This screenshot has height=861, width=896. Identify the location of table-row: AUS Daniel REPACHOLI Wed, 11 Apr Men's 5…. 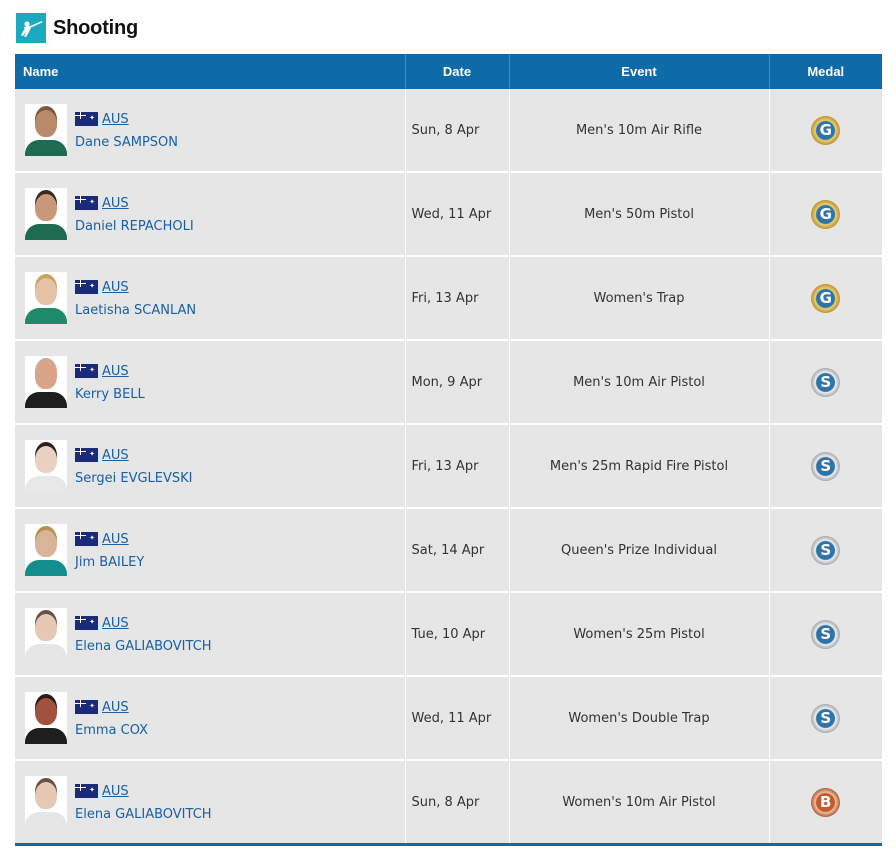
(448, 214).